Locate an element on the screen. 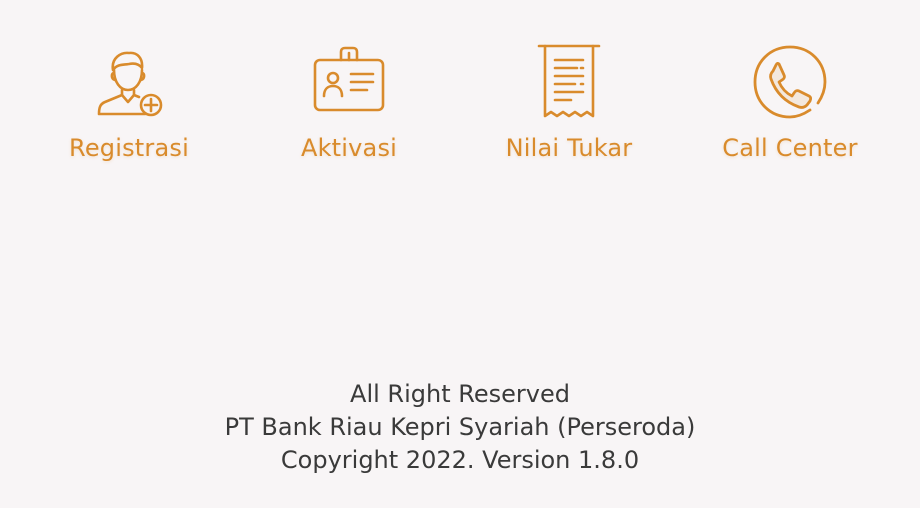 The image size is (920, 508). aktivasi-button: Aktivasi is located at coordinates (349, 105).